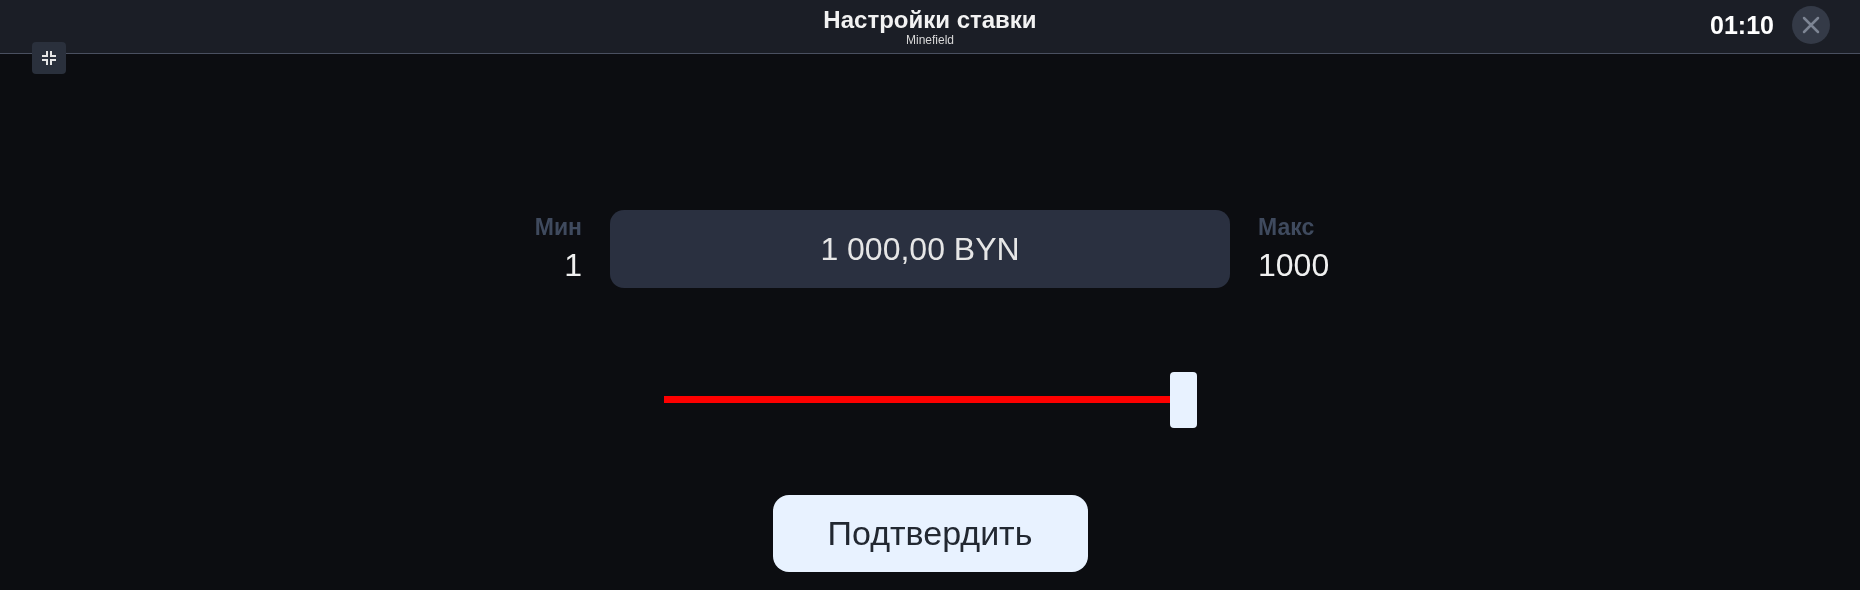  Describe the element at coordinates (1294, 265) in the screenshot. I see `max-value: 1000` at that location.